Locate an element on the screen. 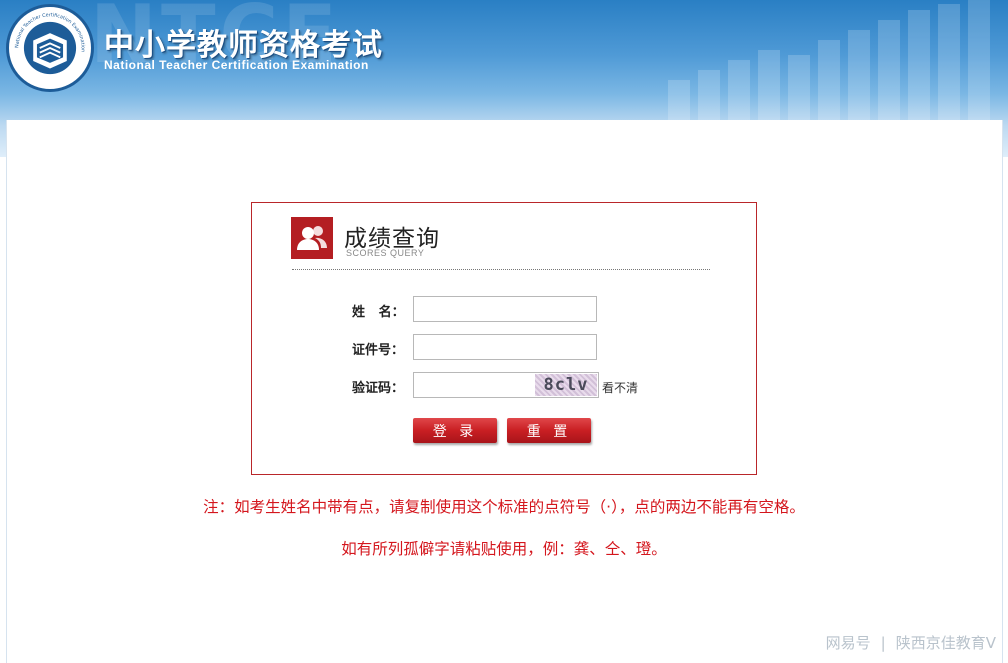  panel-divider is located at coordinates (501, 269).